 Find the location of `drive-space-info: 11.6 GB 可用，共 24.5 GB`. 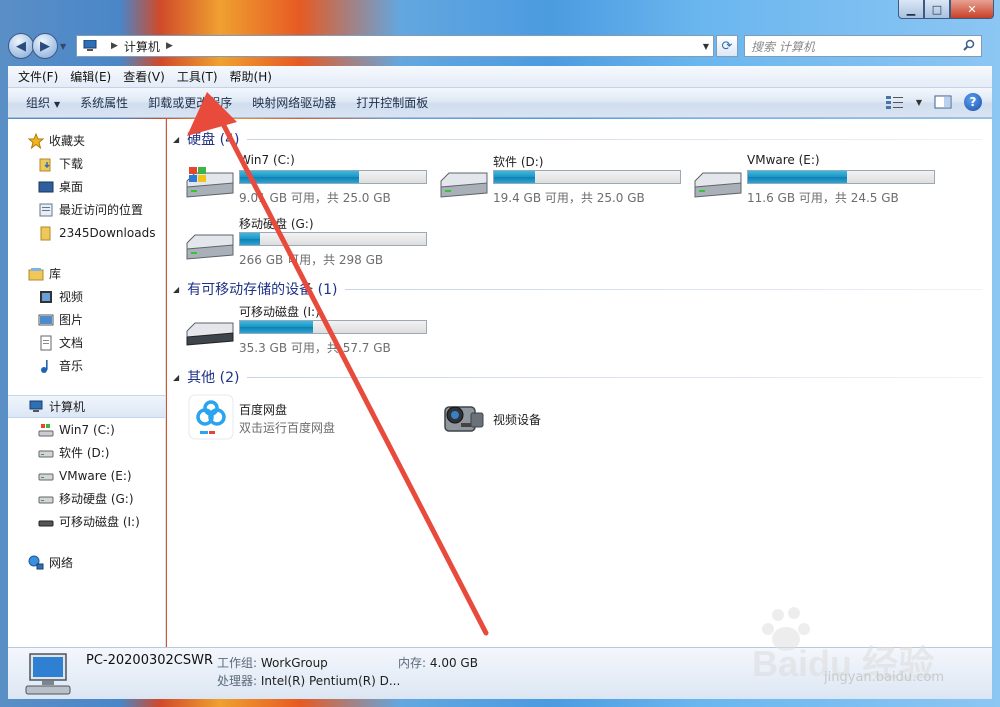

drive-space-info: 11.6 GB 可用，共 24.5 GB is located at coordinates (823, 198).